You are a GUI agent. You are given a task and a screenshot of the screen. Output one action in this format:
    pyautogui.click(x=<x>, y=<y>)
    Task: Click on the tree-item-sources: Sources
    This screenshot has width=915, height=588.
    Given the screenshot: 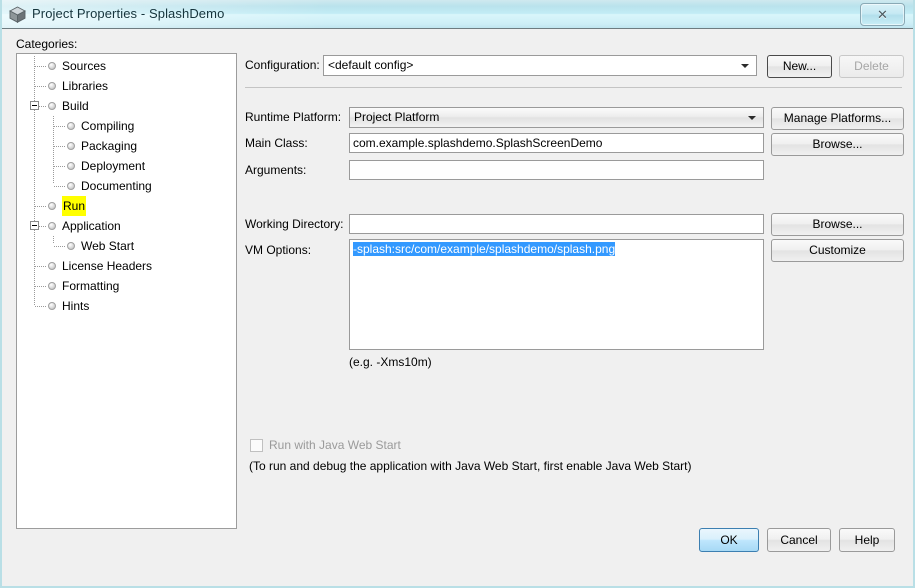 What is the action you would take?
    pyautogui.click(x=126, y=66)
    